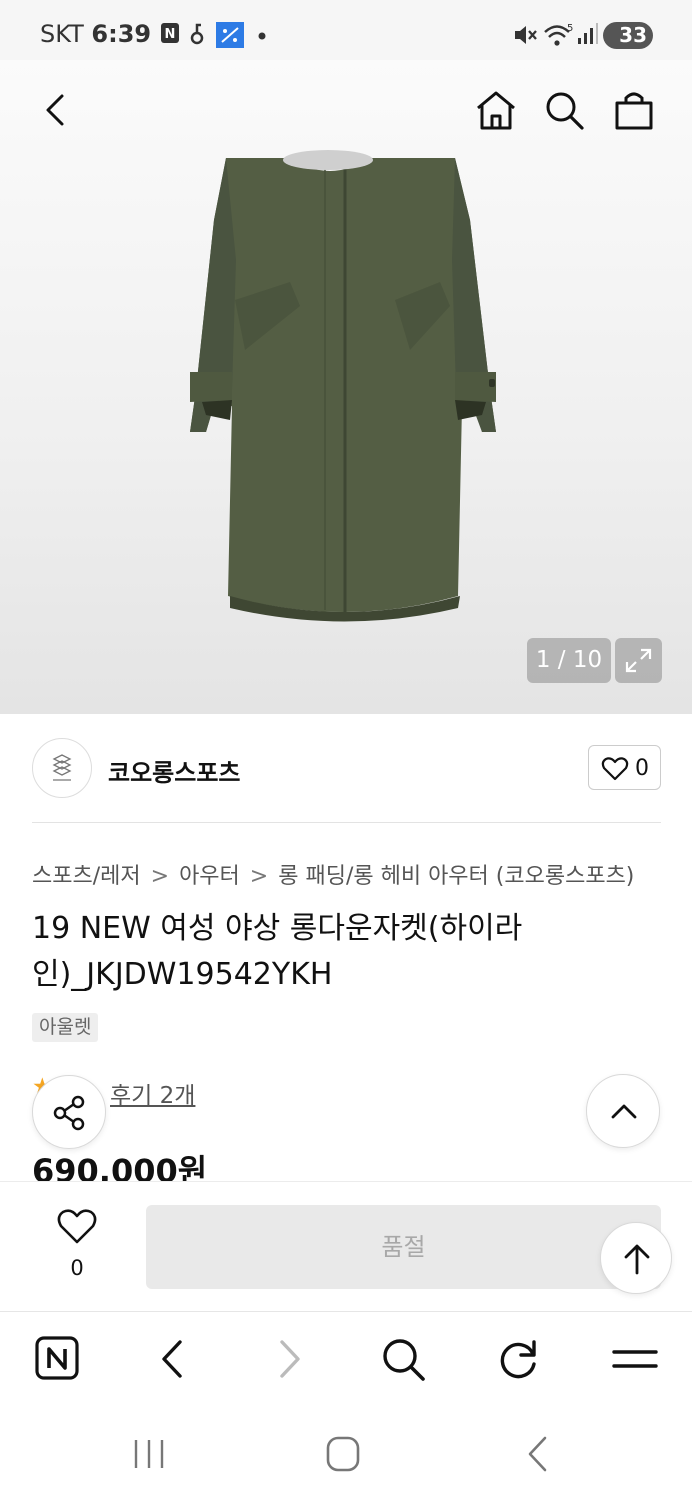 The height and width of the screenshot is (1500, 692). Describe the element at coordinates (628, 35) in the screenshot. I see `battery-indicator: 33` at that location.